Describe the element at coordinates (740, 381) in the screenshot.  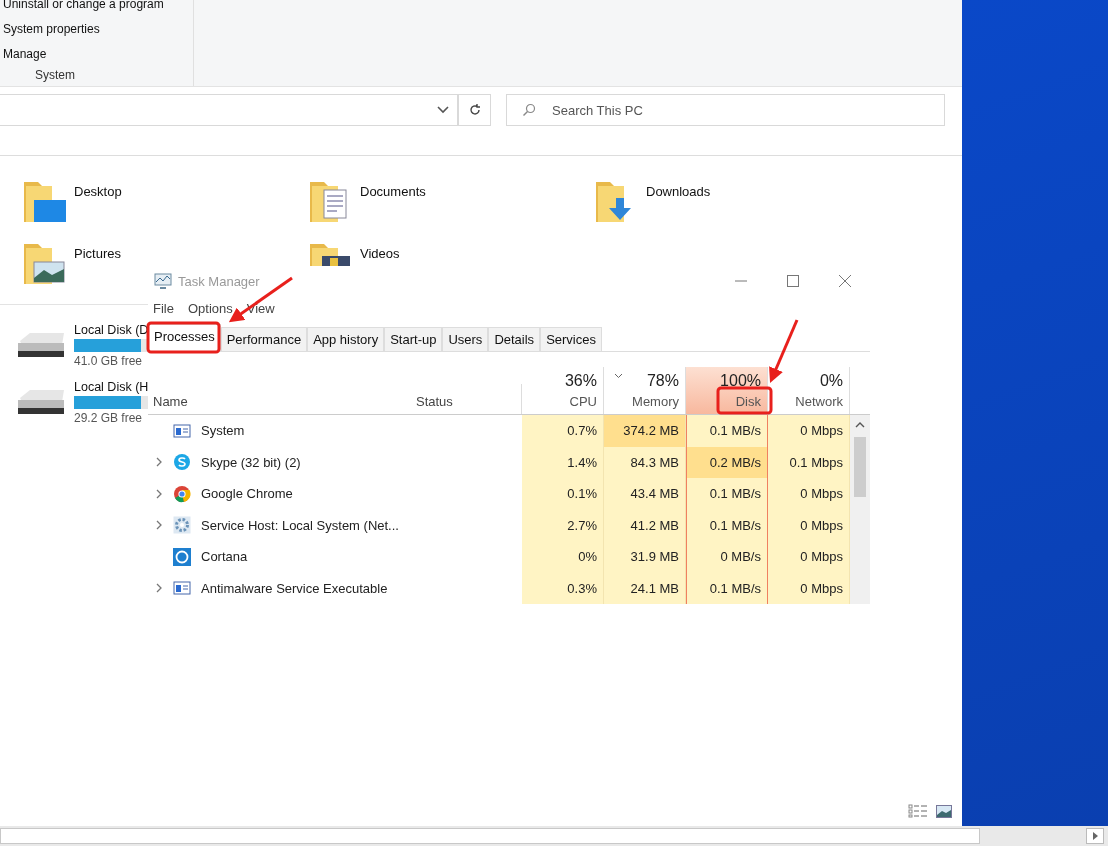
I see `metric-percent: 100%` at that location.